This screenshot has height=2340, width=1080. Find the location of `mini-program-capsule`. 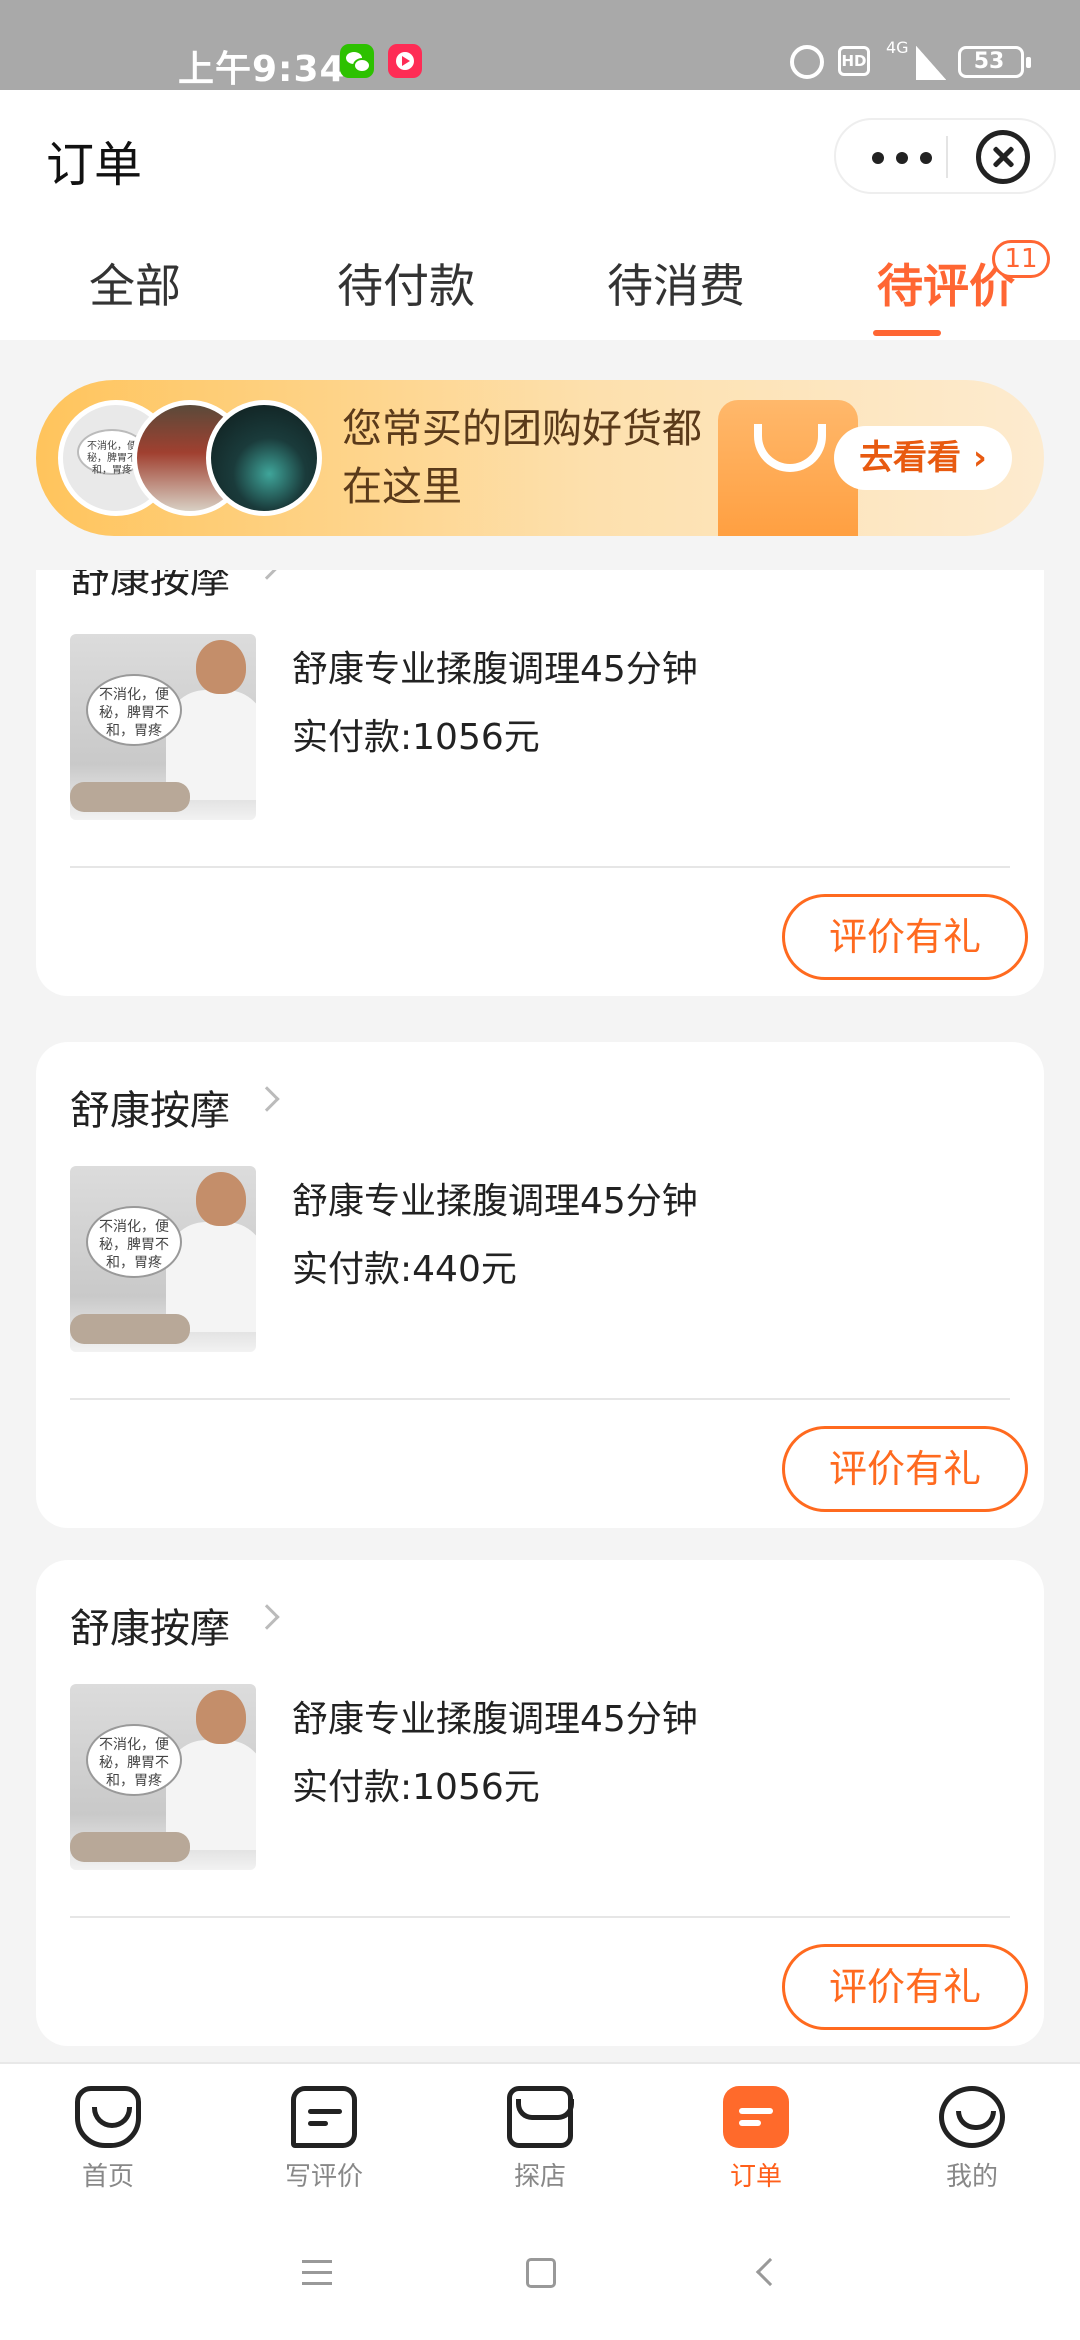

mini-program-capsule is located at coordinates (945, 156).